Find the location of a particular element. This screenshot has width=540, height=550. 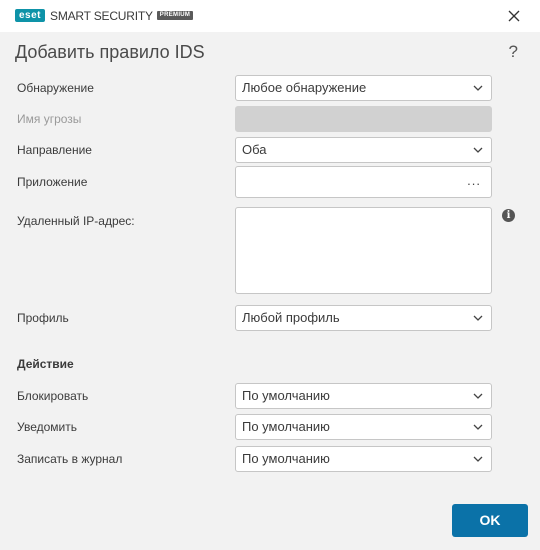

log-value: По умолчанию is located at coordinates (286, 458).